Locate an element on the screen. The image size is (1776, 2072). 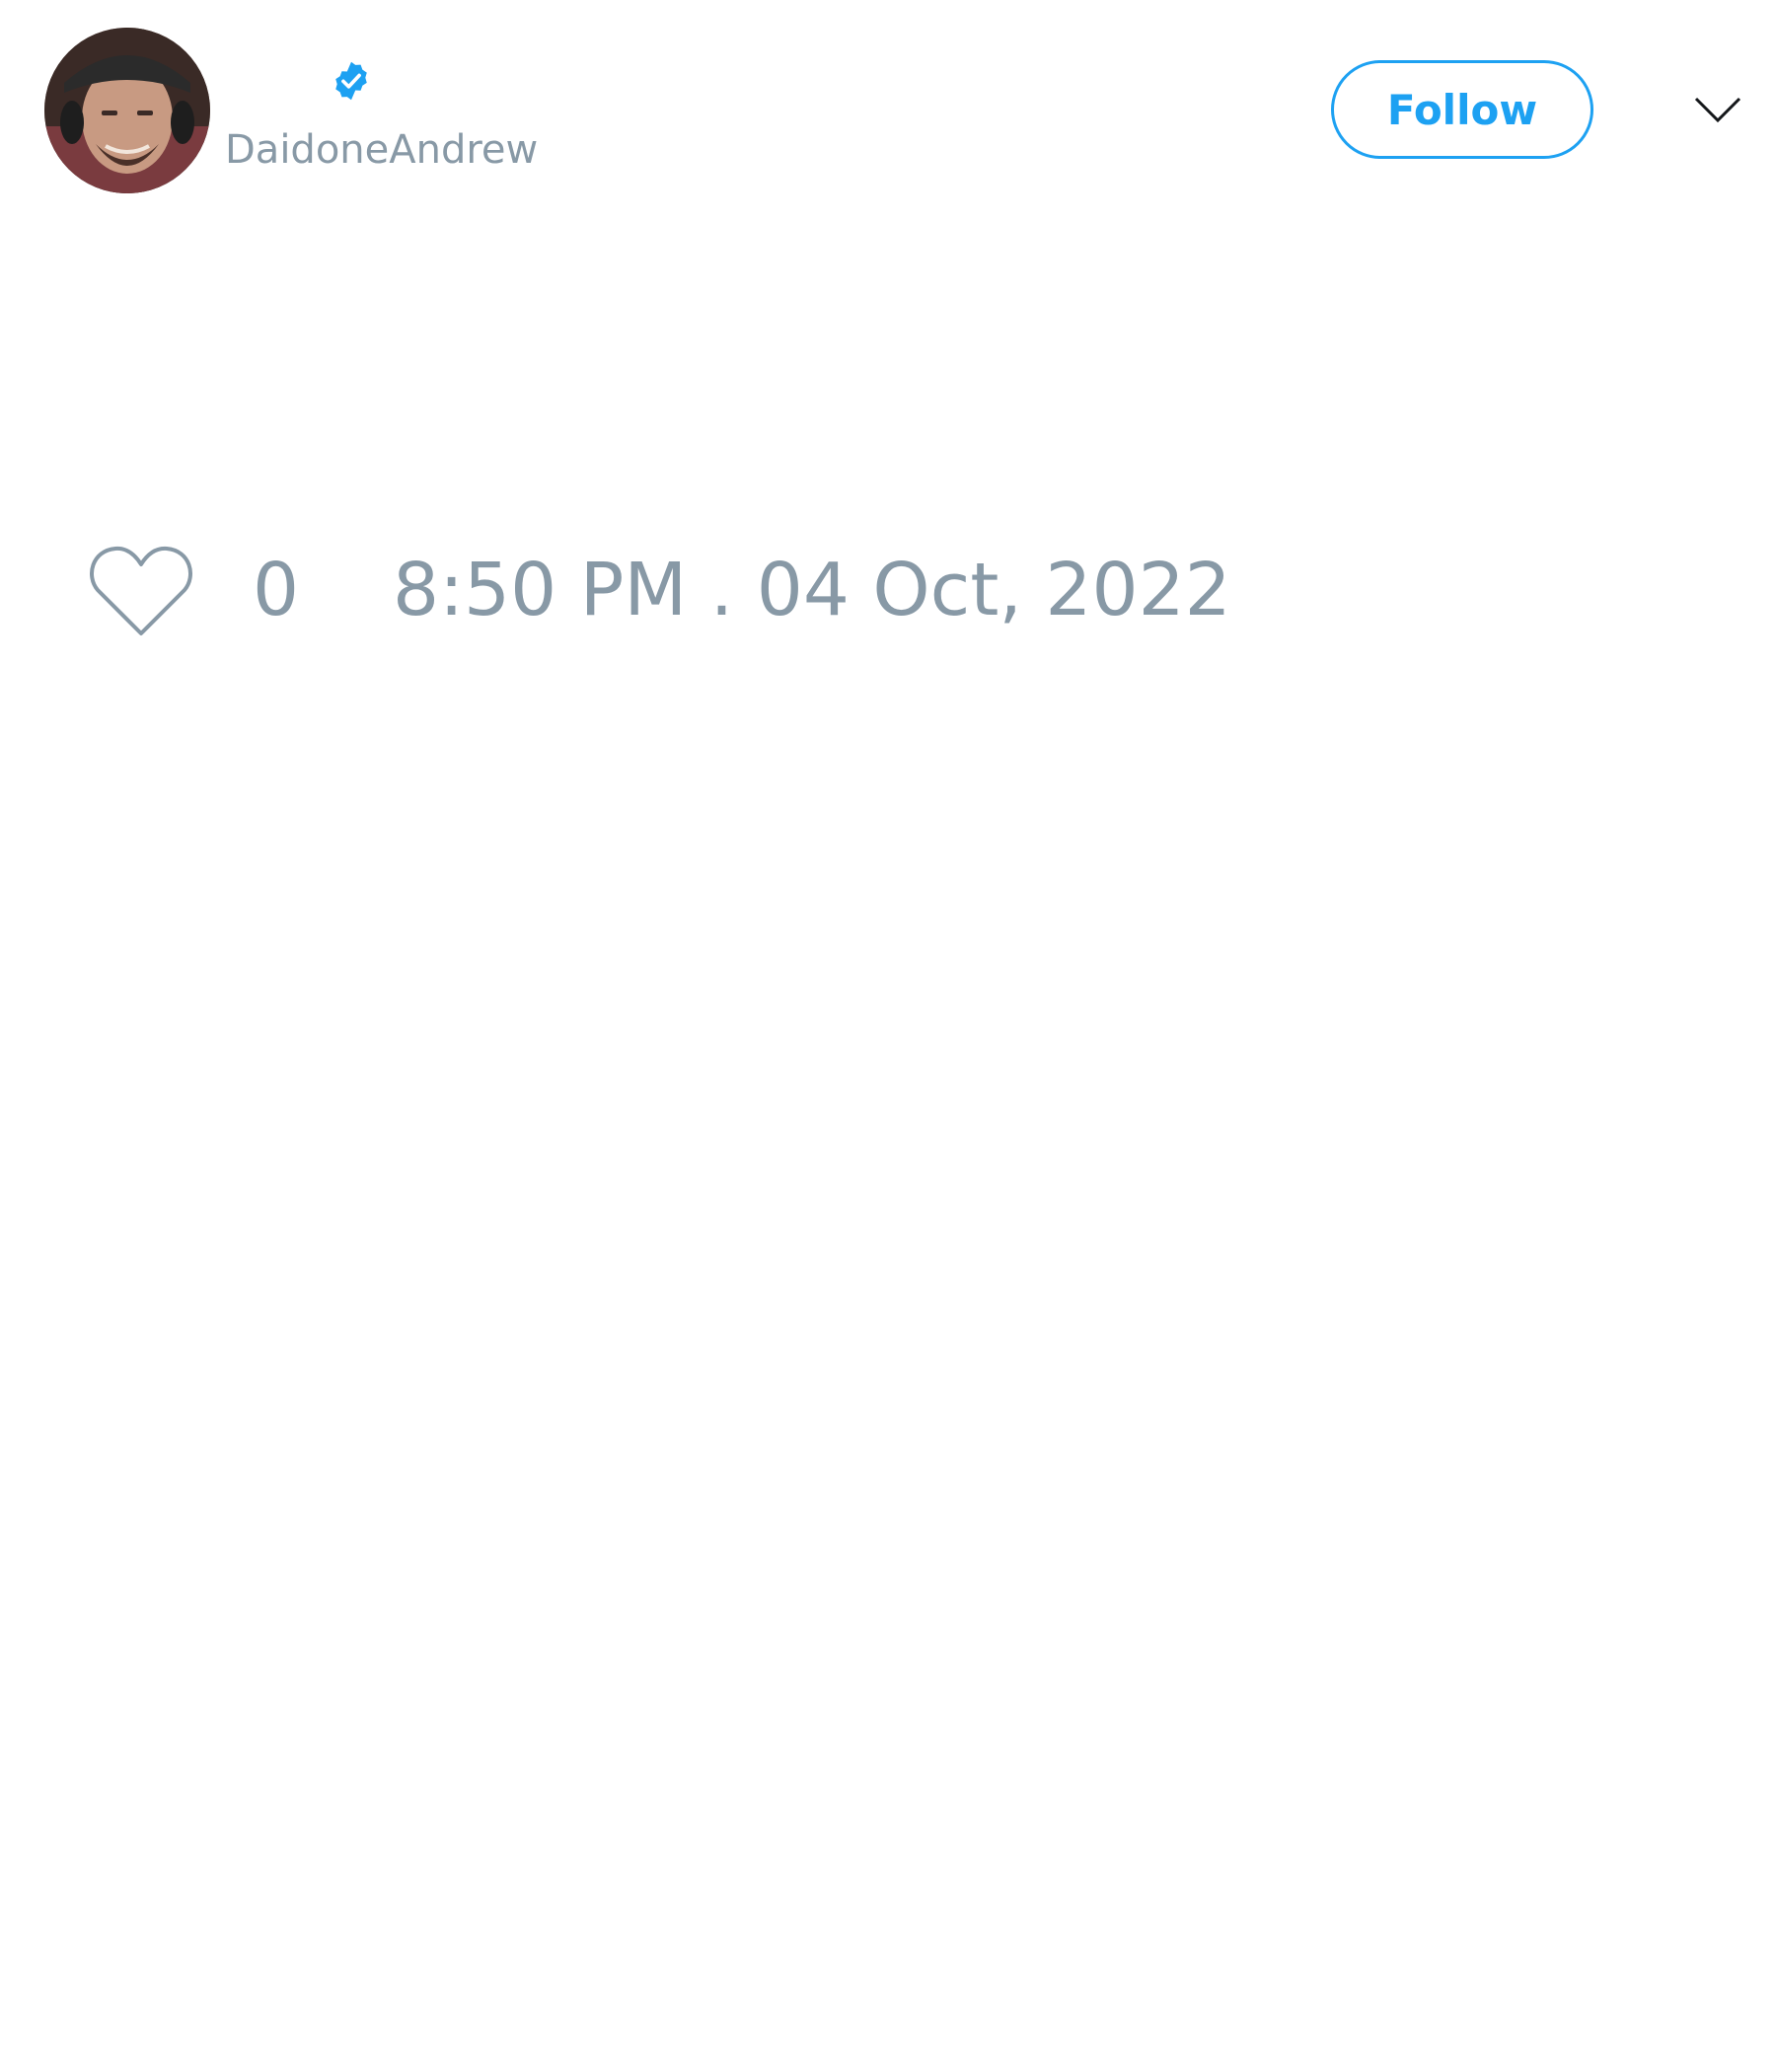
tweet-actions: 0 8:50 PM . 04 Oct, 2022 is located at coordinates (878, 590).